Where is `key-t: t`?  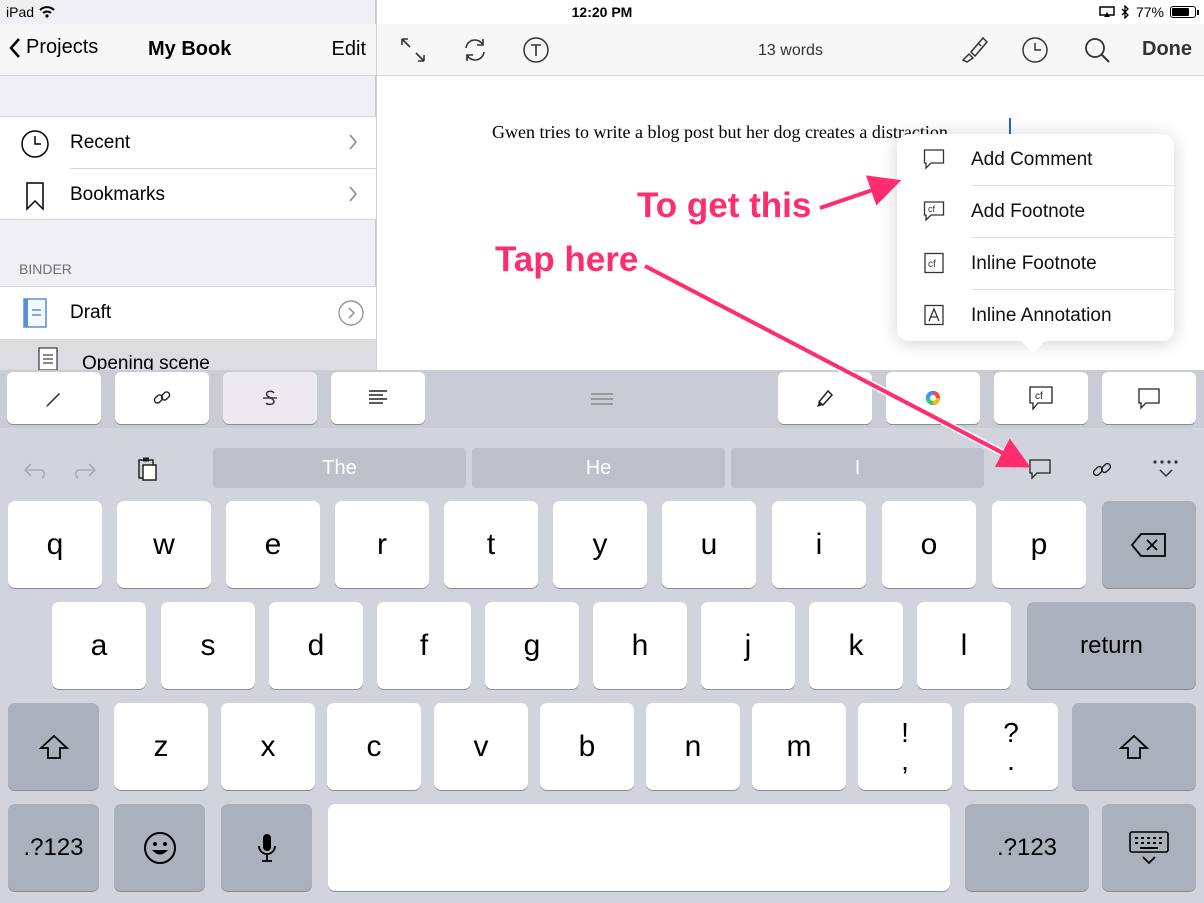 key-t: t is located at coordinates (491, 544).